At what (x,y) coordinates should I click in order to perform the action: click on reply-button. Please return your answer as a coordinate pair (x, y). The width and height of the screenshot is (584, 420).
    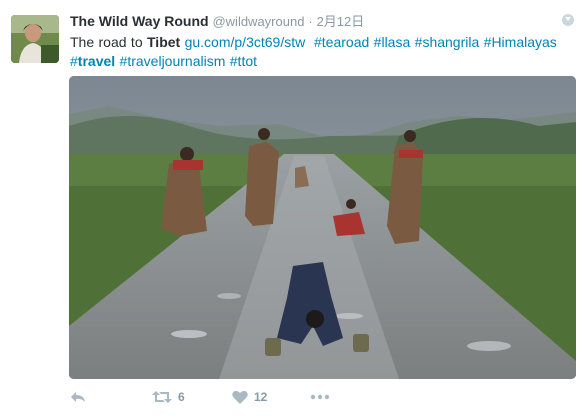
    Looking at the image, I should click on (78, 397).